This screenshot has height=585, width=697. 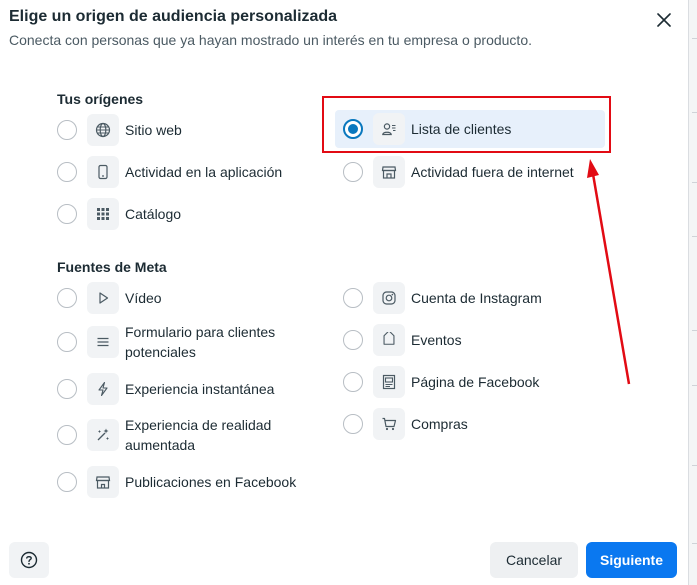 I want to click on option-video: Vídeo, so click(x=109, y=298).